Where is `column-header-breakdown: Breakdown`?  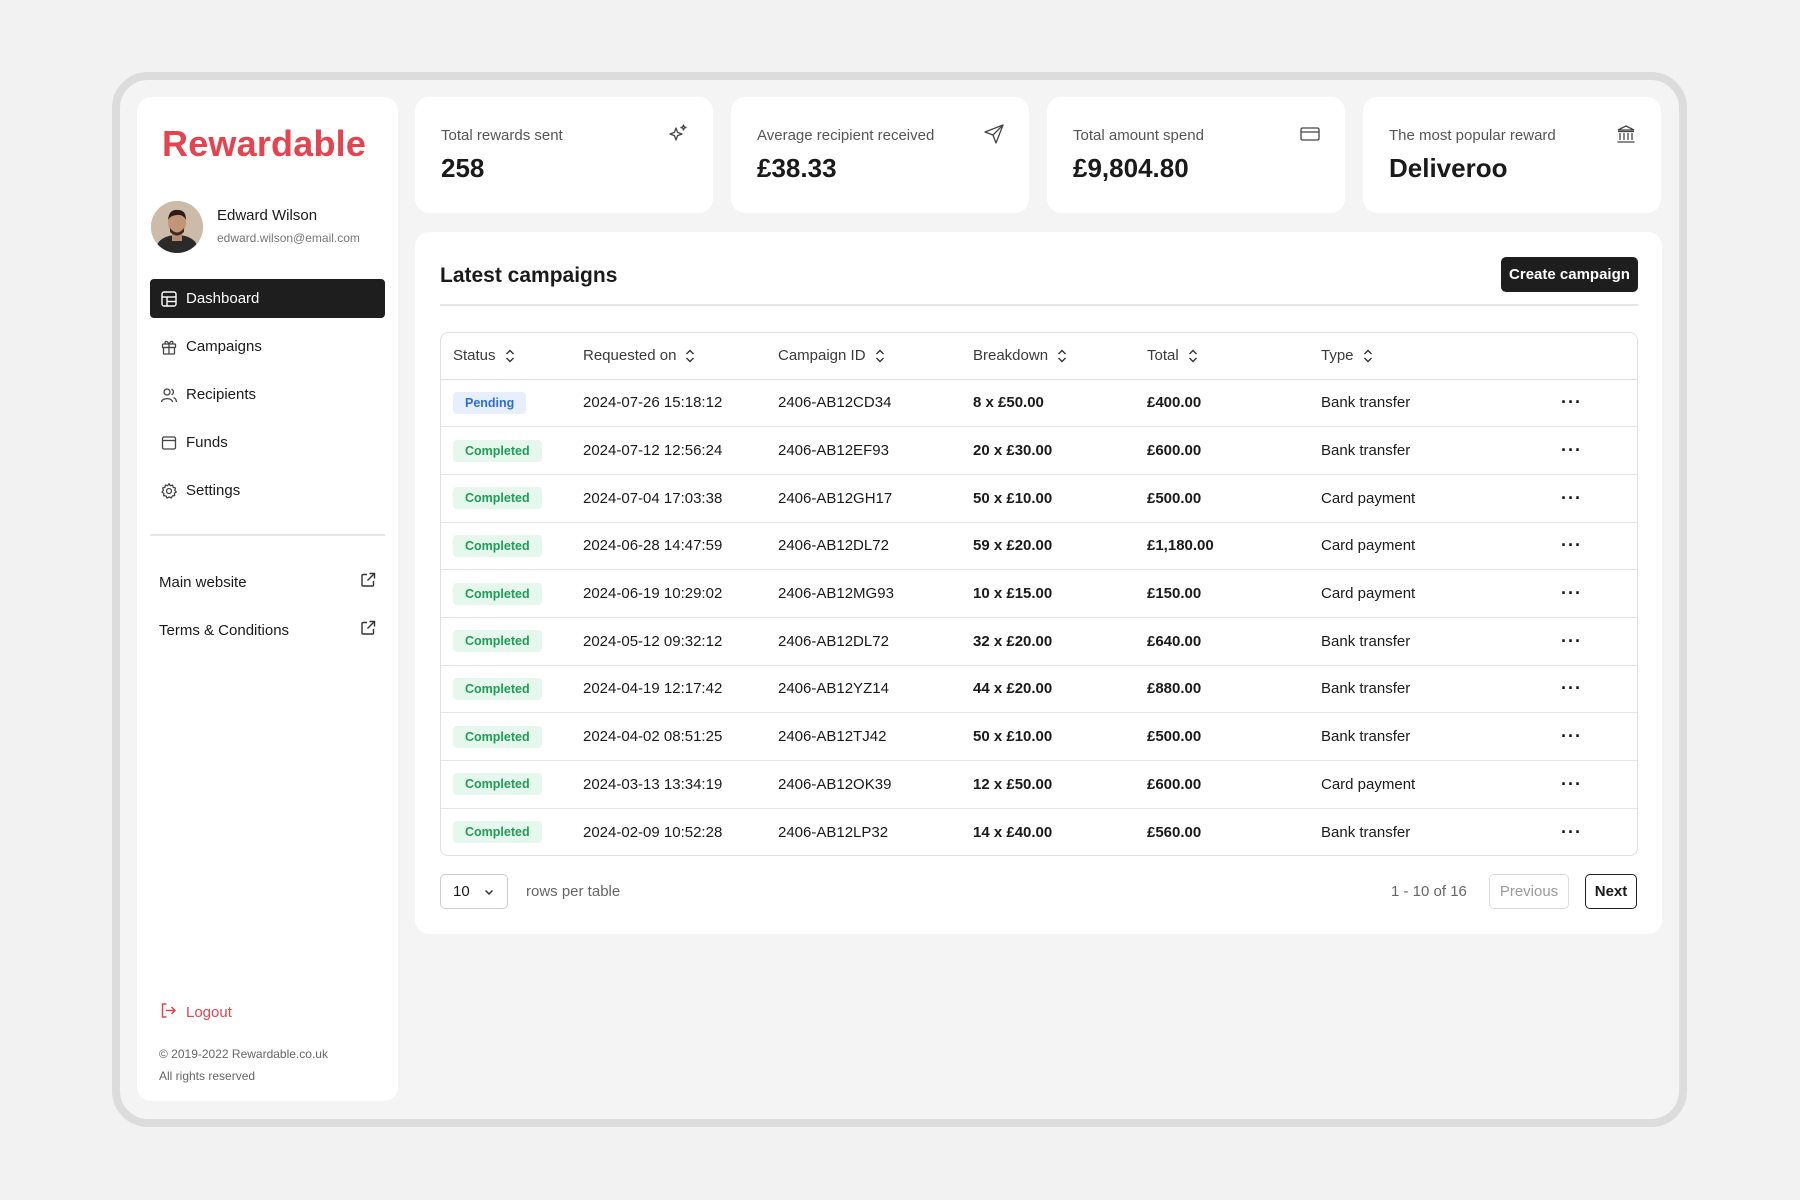
column-header-breakdown: Breakdown is located at coordinates (1048, 356).